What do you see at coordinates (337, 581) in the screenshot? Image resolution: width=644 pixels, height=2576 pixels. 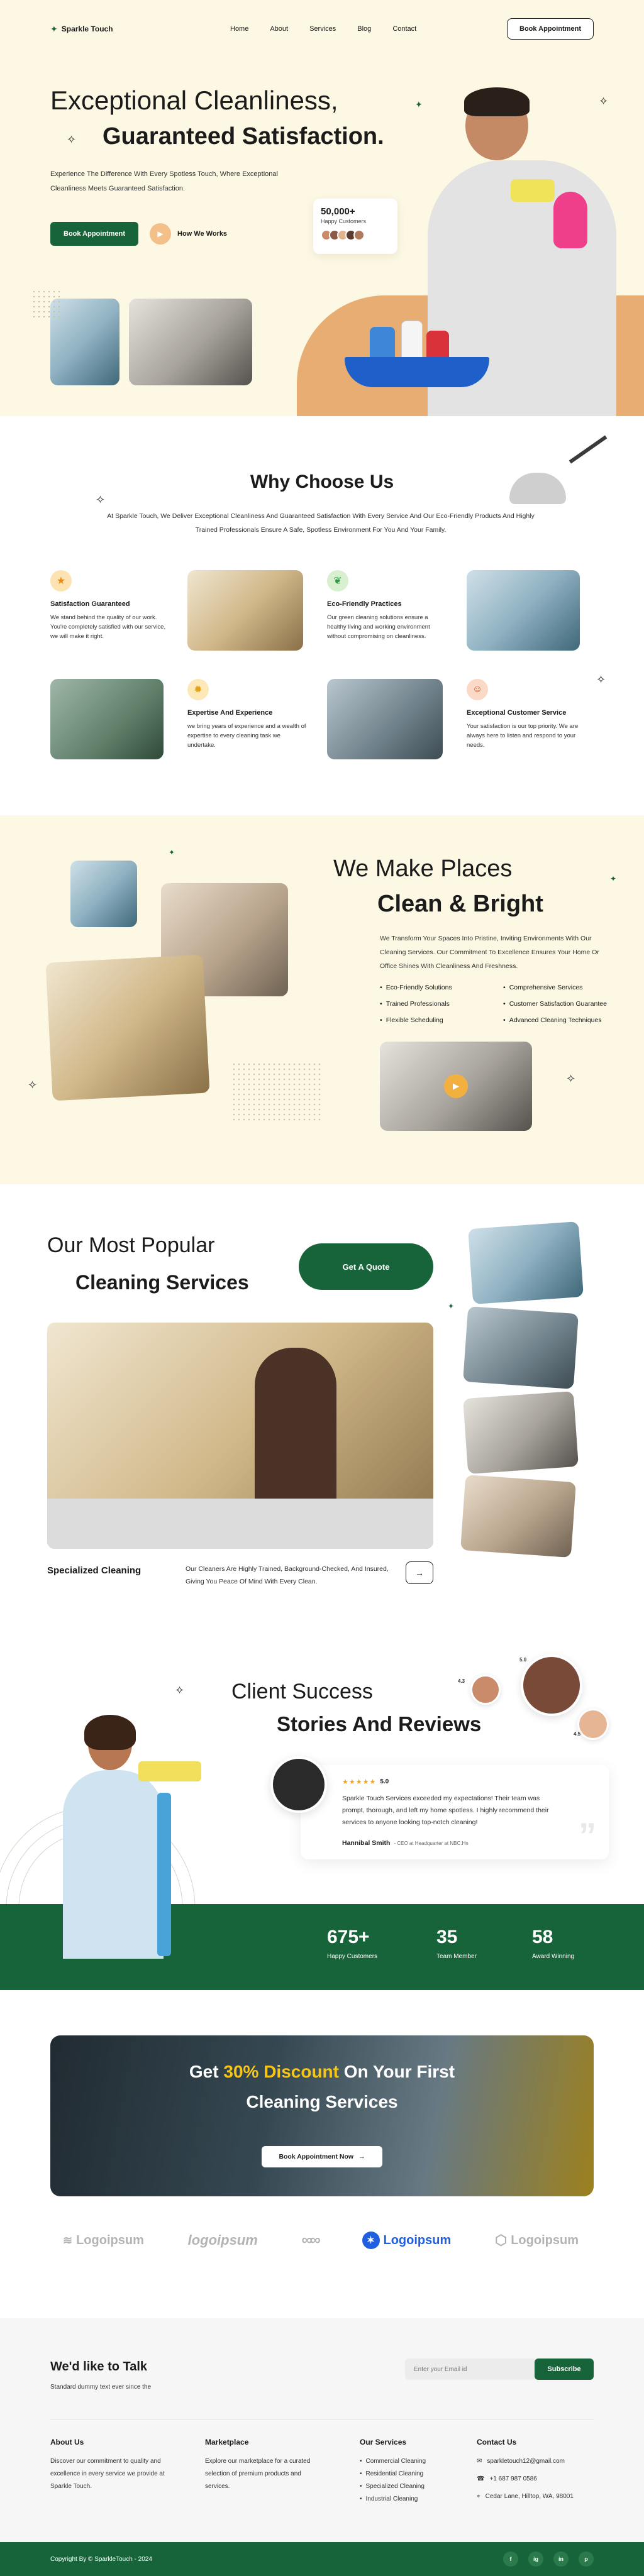 I see `leaf-icon: ❦` at bounding box center [337, 581].